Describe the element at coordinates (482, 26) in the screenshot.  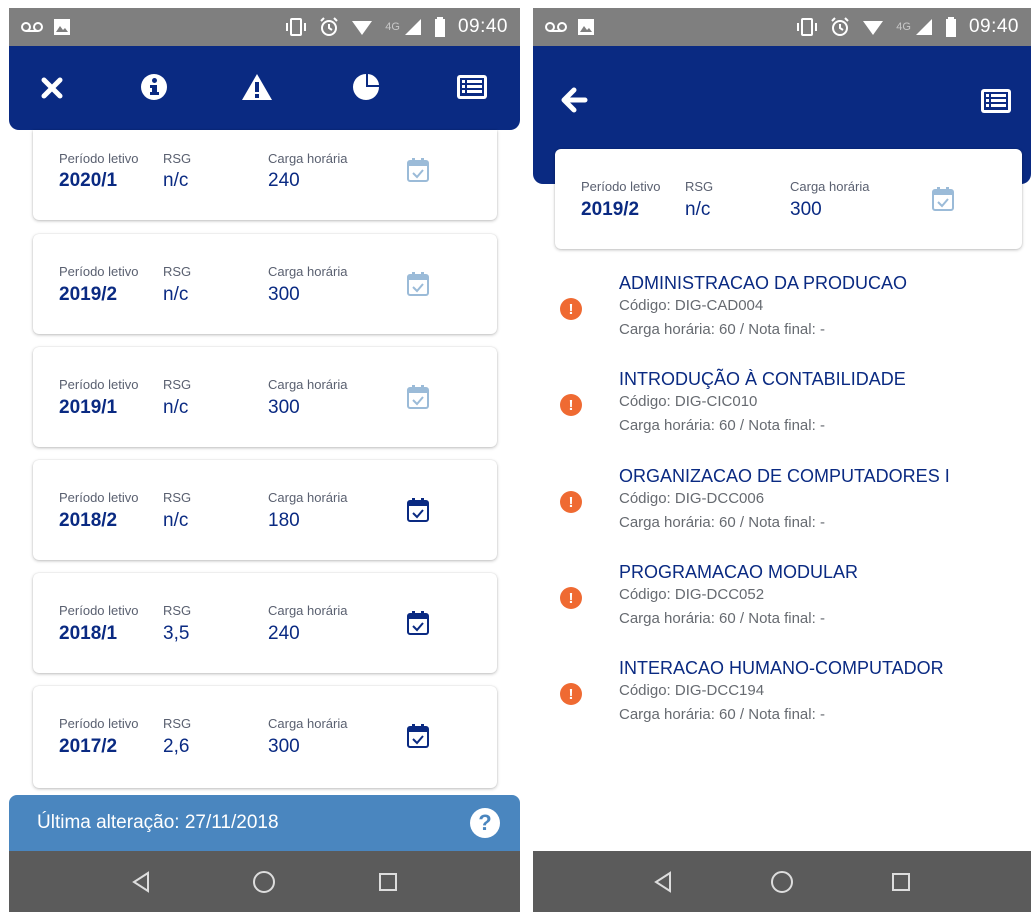
I see `clock: 09:40` at that location.